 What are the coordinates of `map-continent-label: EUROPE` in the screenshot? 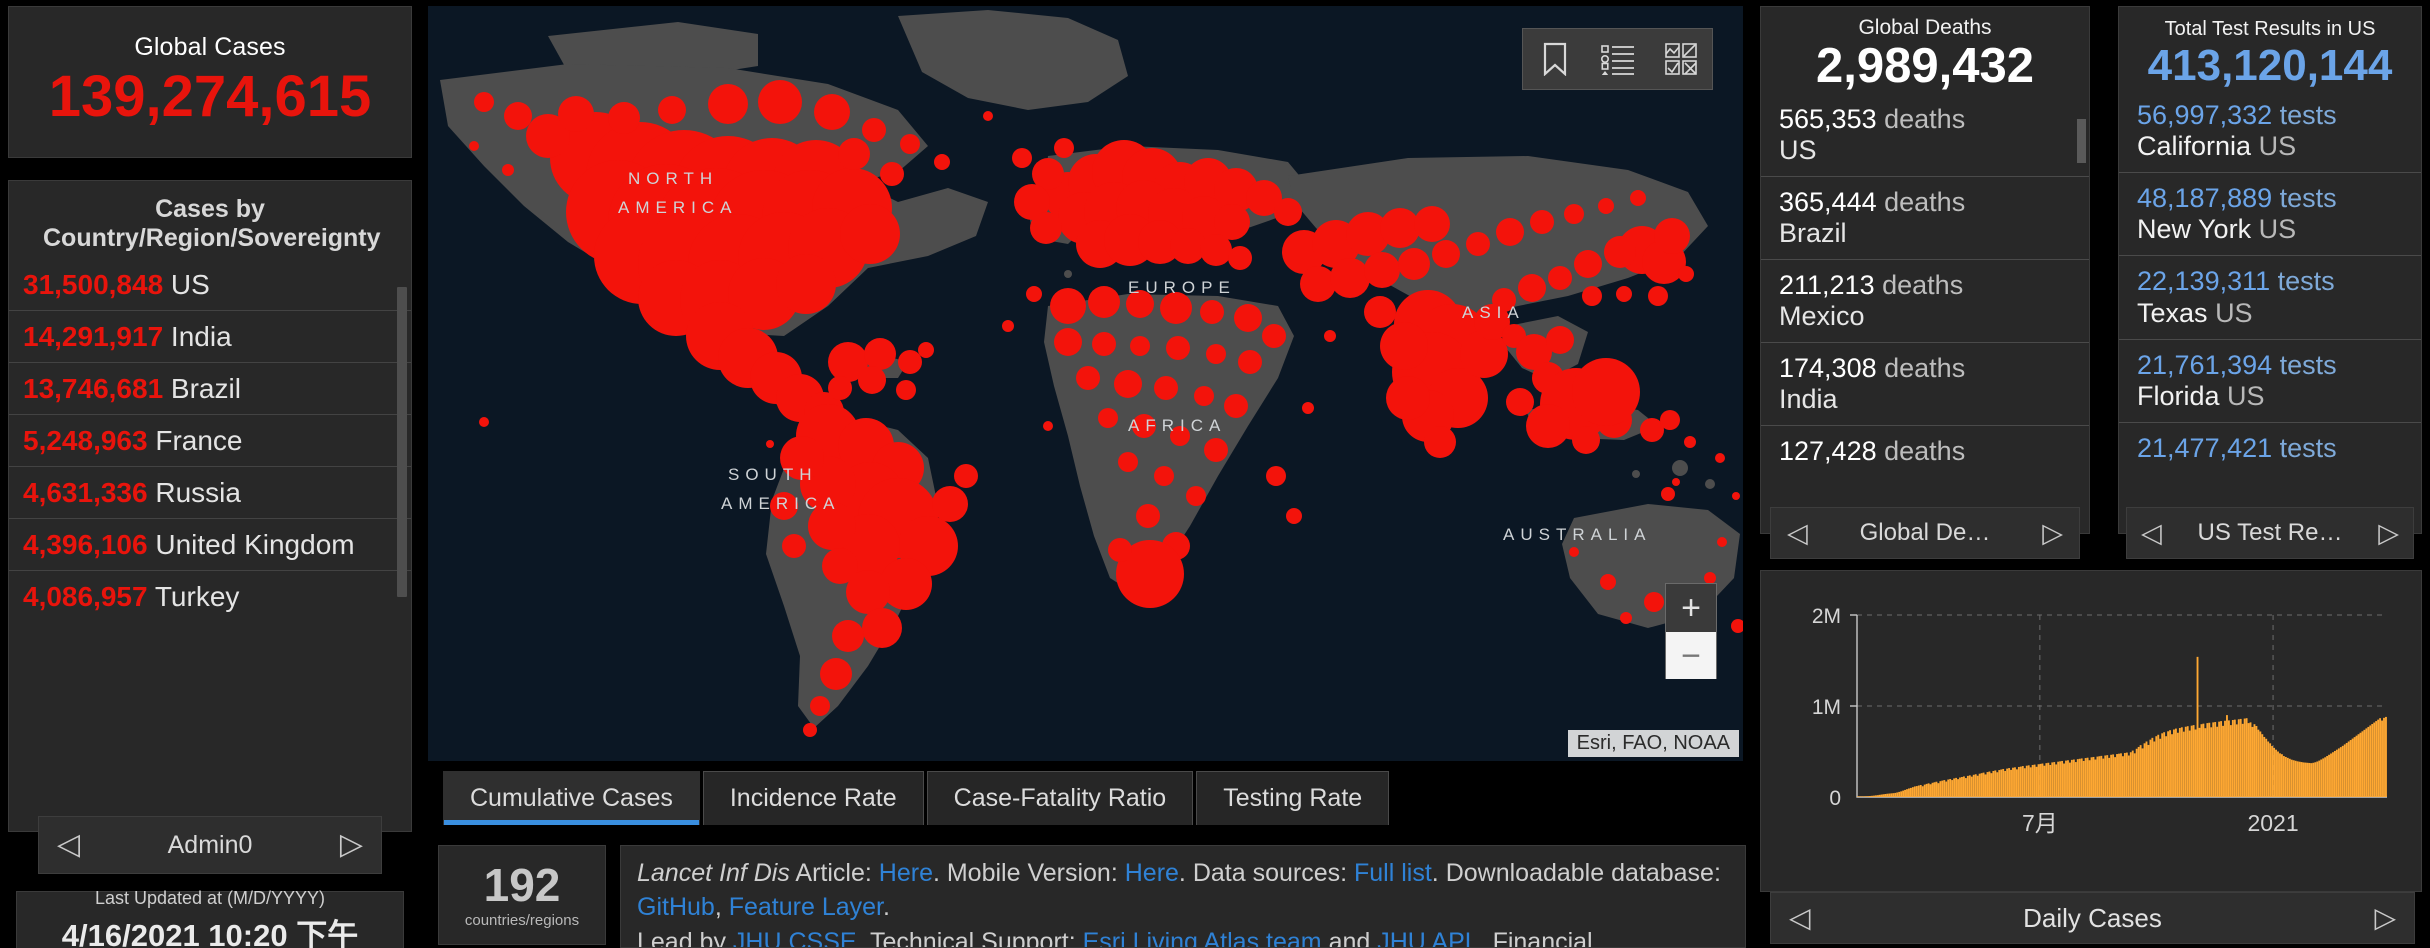 It's located at (1182, 287).